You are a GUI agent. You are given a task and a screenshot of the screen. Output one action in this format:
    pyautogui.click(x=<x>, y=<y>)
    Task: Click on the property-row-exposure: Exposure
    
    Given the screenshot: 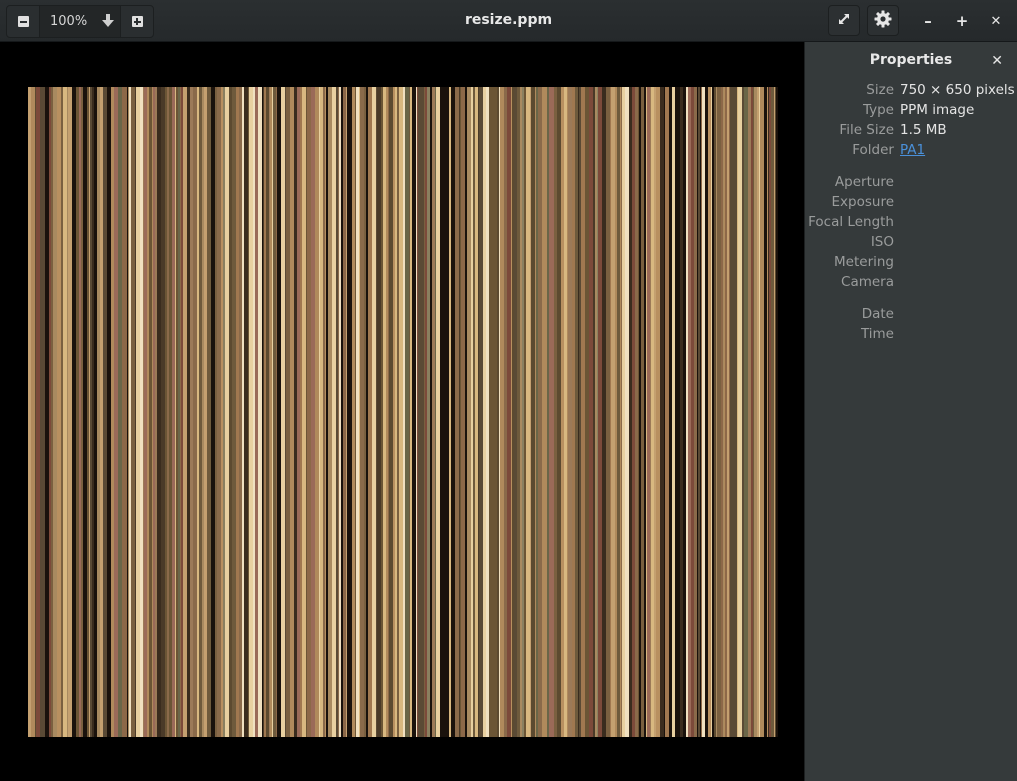 What is the action you would take?
    pyautogui.click(x=911, y=204)
    